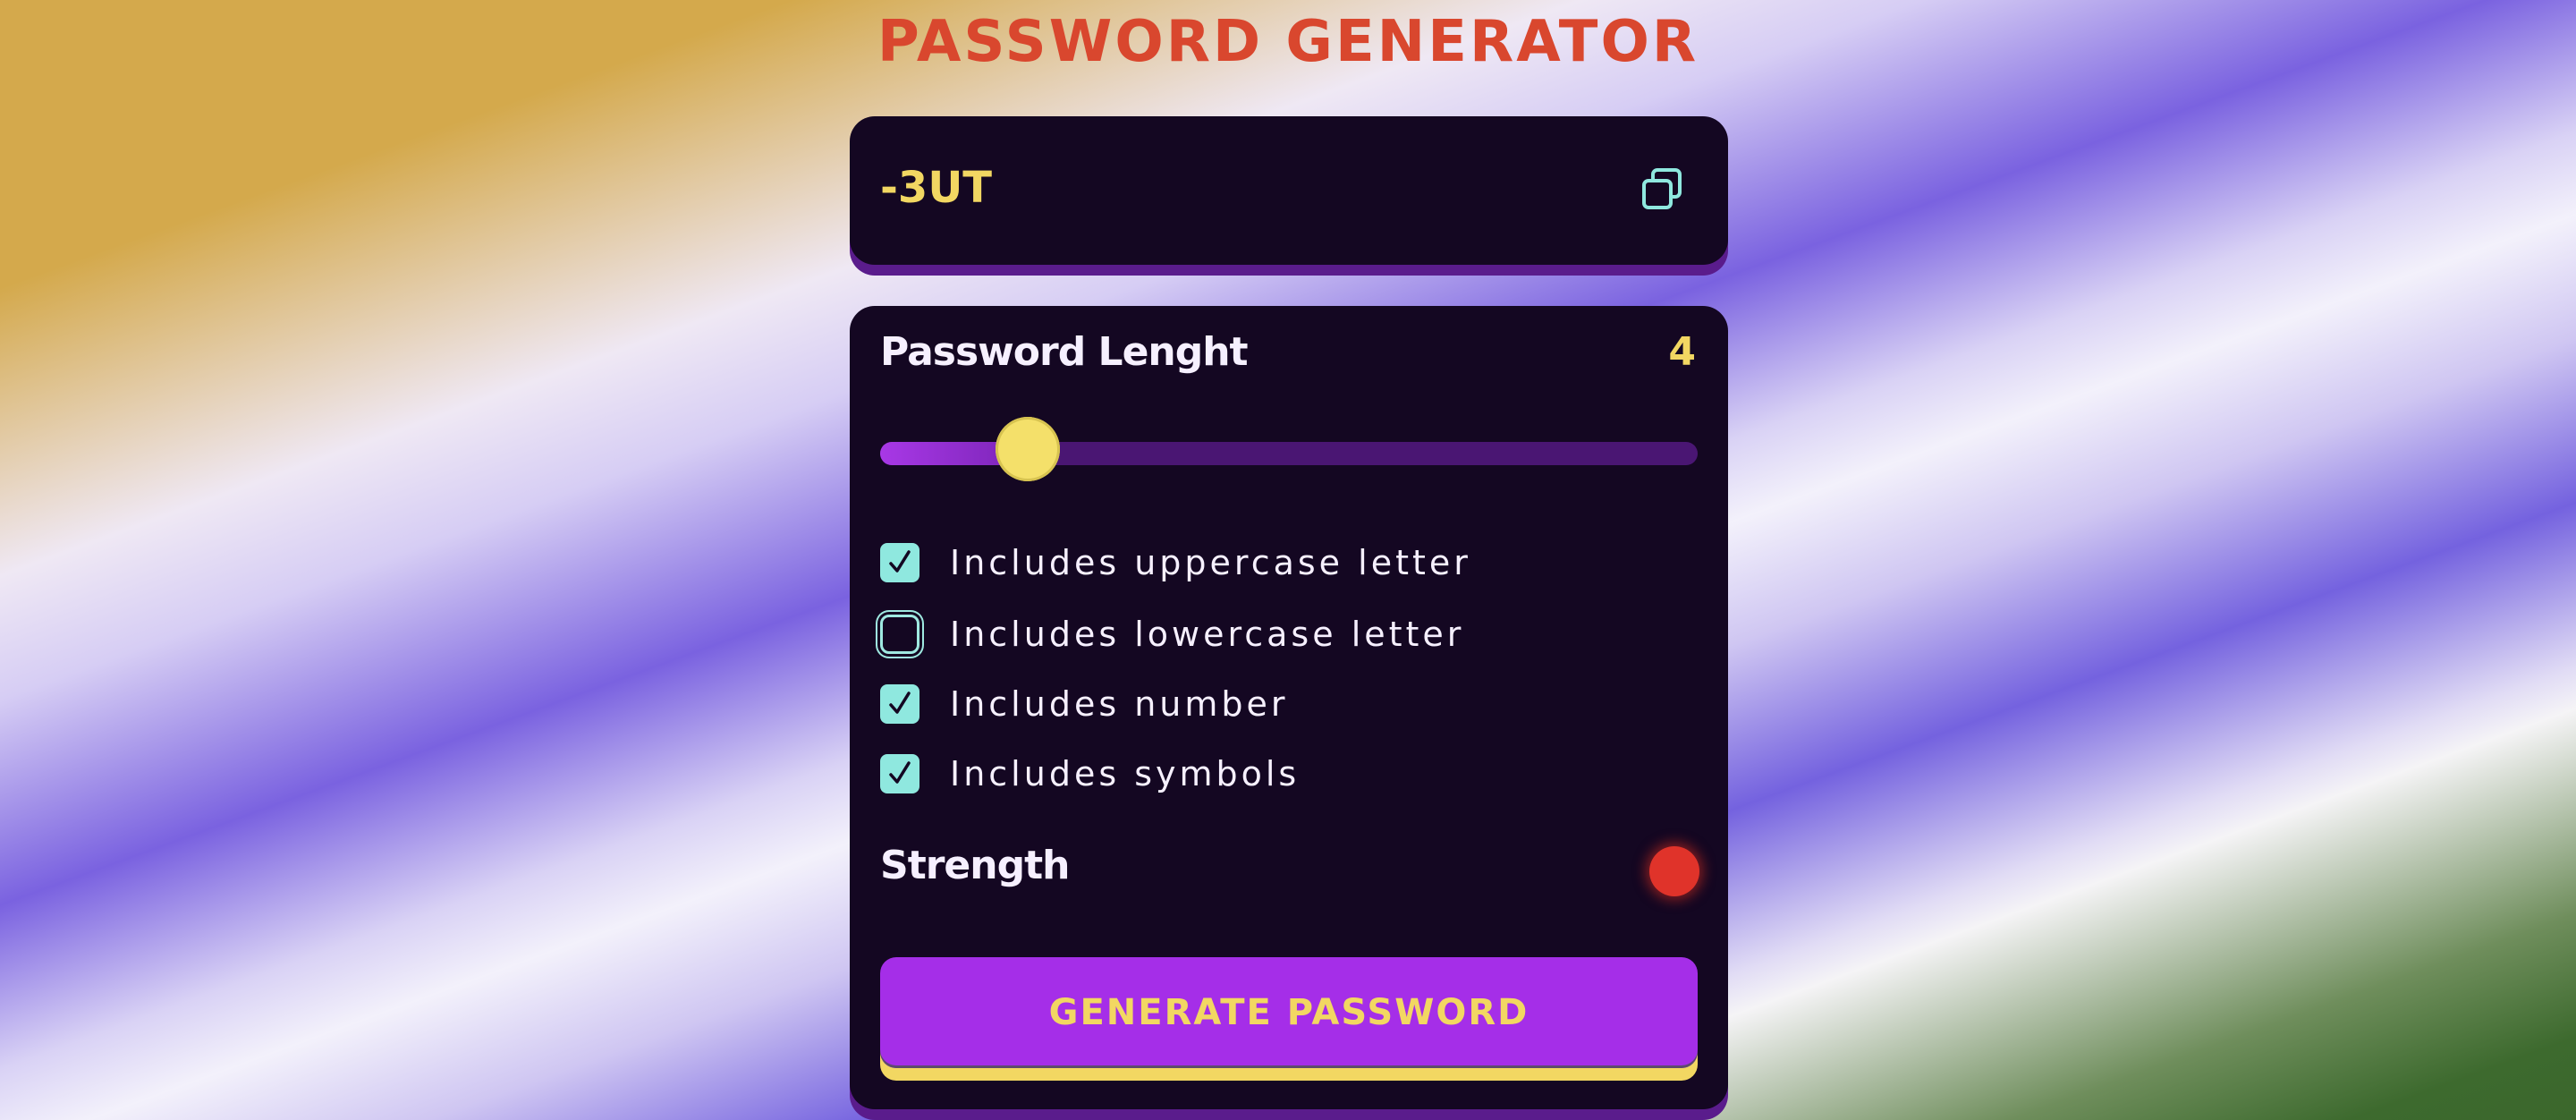 The image size is (2576, 1120). What do you see at coordinates (1125, 773) in the screenshot?
I see `option-label: Includes symbols` at bounding box center [1125, 773].